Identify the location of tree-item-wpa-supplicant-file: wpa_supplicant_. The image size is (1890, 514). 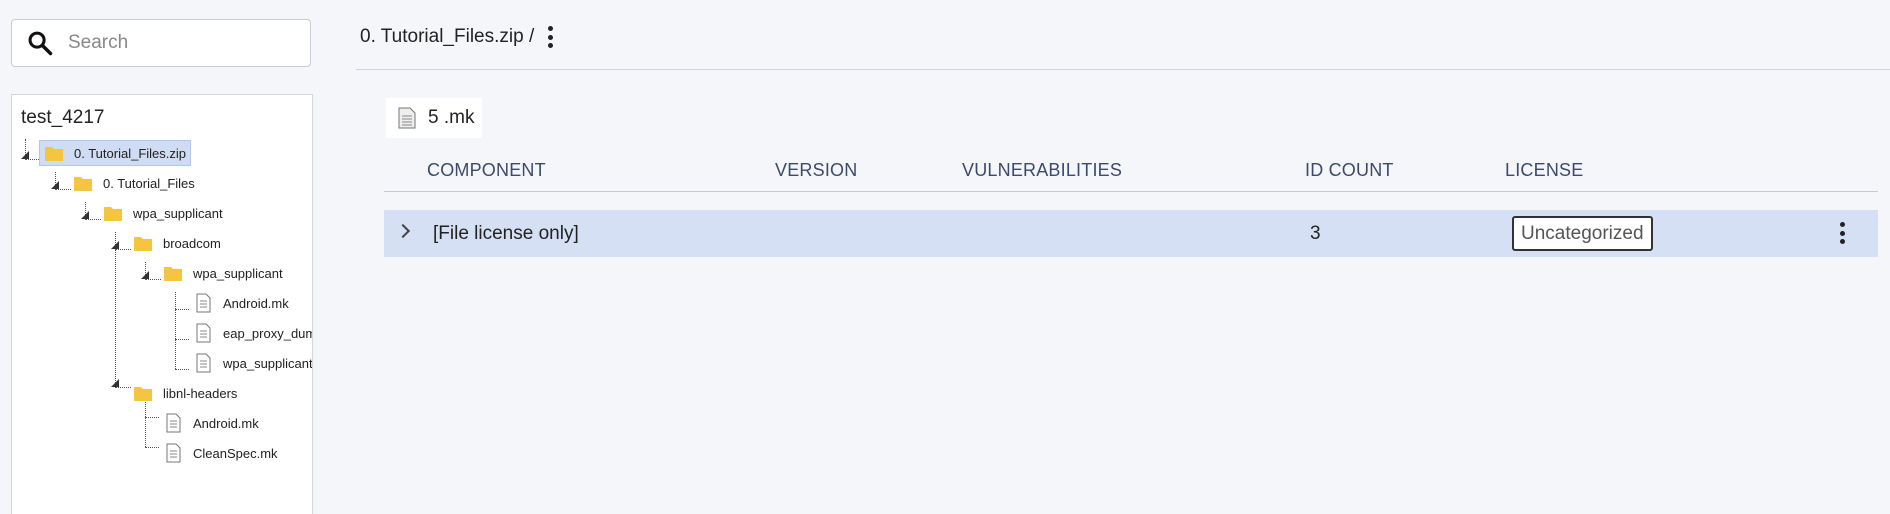
(251, 363).